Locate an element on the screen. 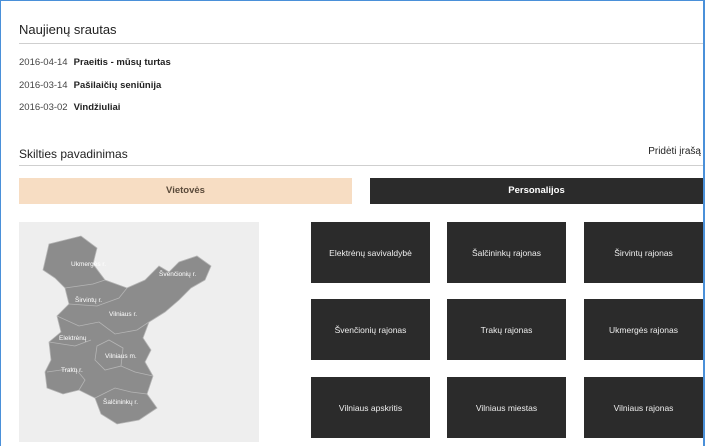  news-item: 2016-04-14 Praeitis - mūsų turtas is located at coordinates (95, 62).